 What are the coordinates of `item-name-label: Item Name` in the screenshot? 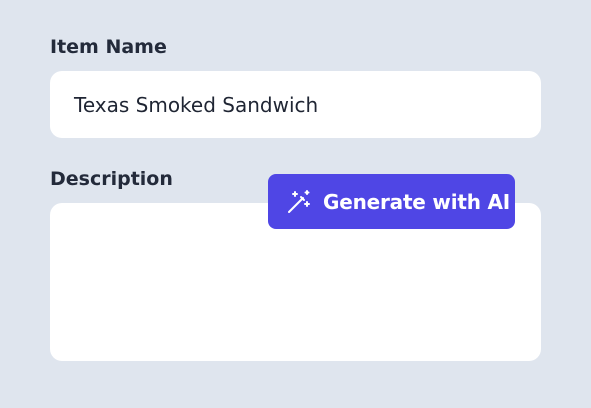 It's located at (108, 47).